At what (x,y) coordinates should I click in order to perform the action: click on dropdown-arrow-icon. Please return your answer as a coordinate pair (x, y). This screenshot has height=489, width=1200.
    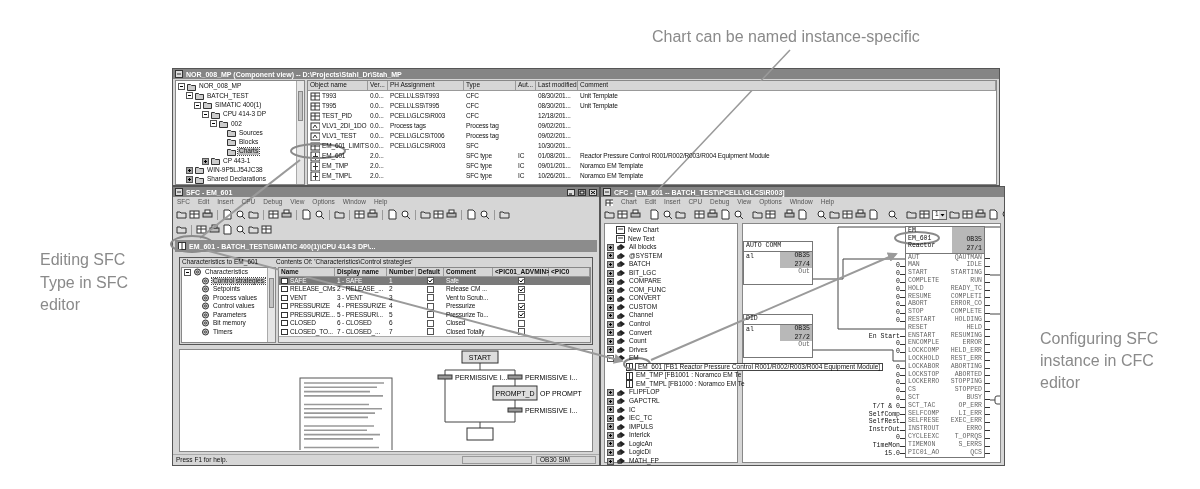
    Looking at the image, I should click on (942, 214).